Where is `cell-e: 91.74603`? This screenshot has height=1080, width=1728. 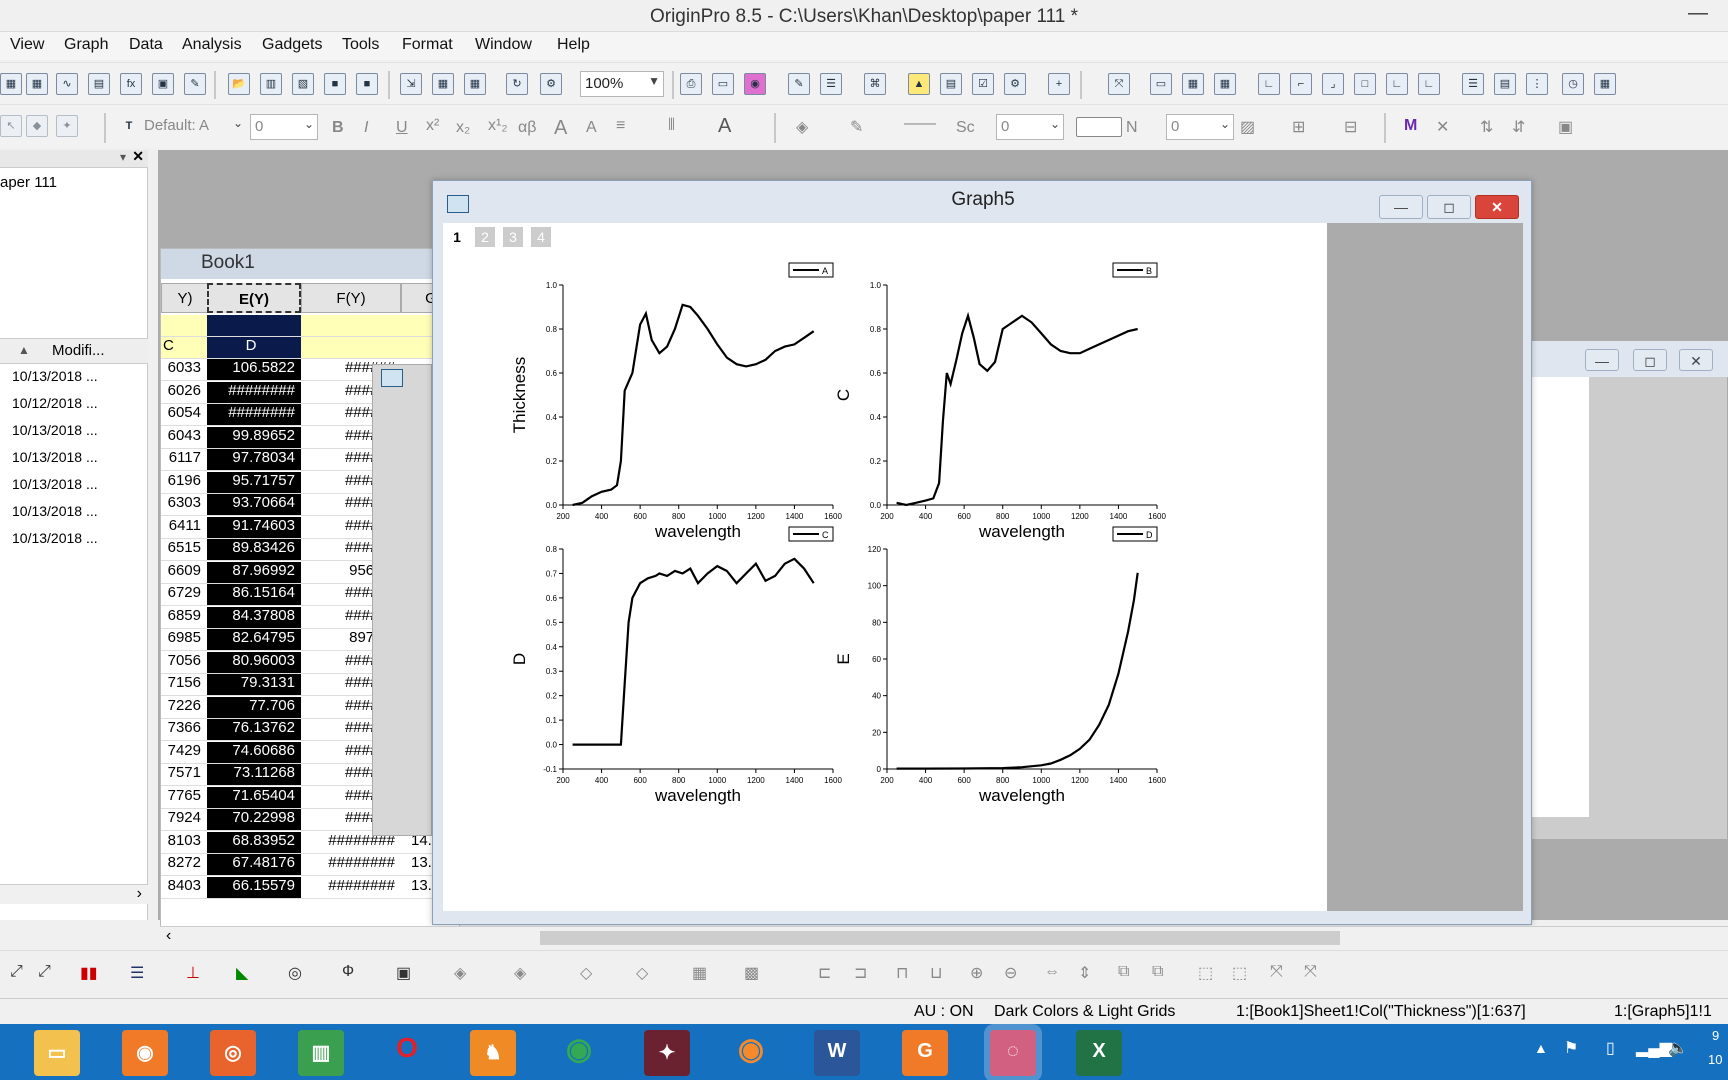
cell-e: 91.74603 is located at coordinates (254, 527).